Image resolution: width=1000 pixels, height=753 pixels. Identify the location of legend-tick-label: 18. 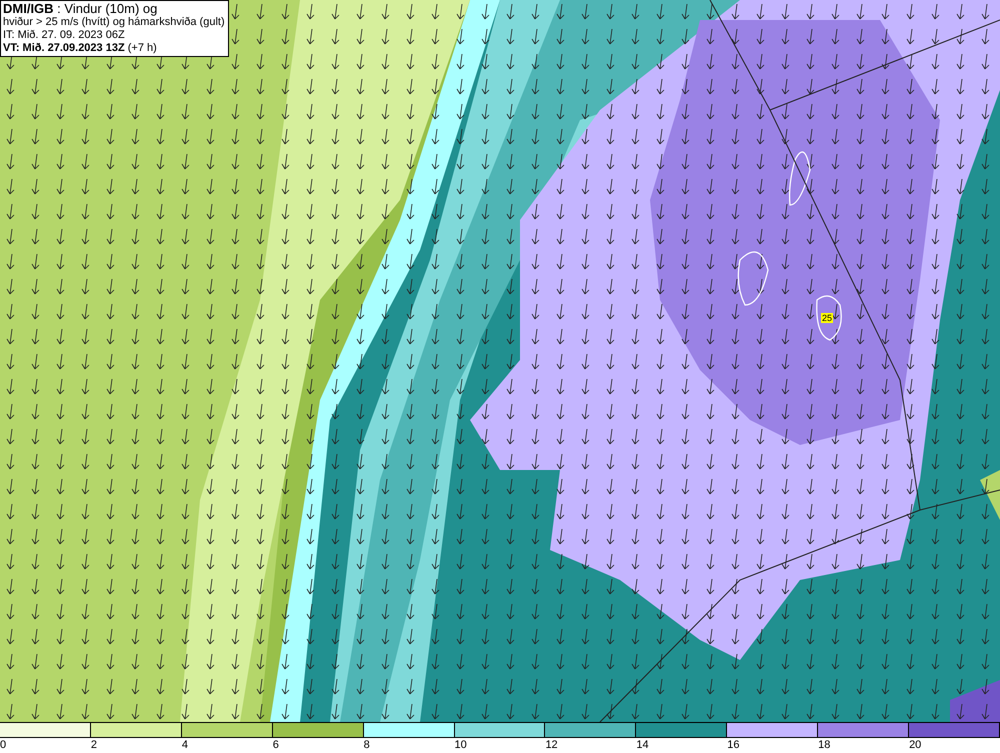
(824, 745).